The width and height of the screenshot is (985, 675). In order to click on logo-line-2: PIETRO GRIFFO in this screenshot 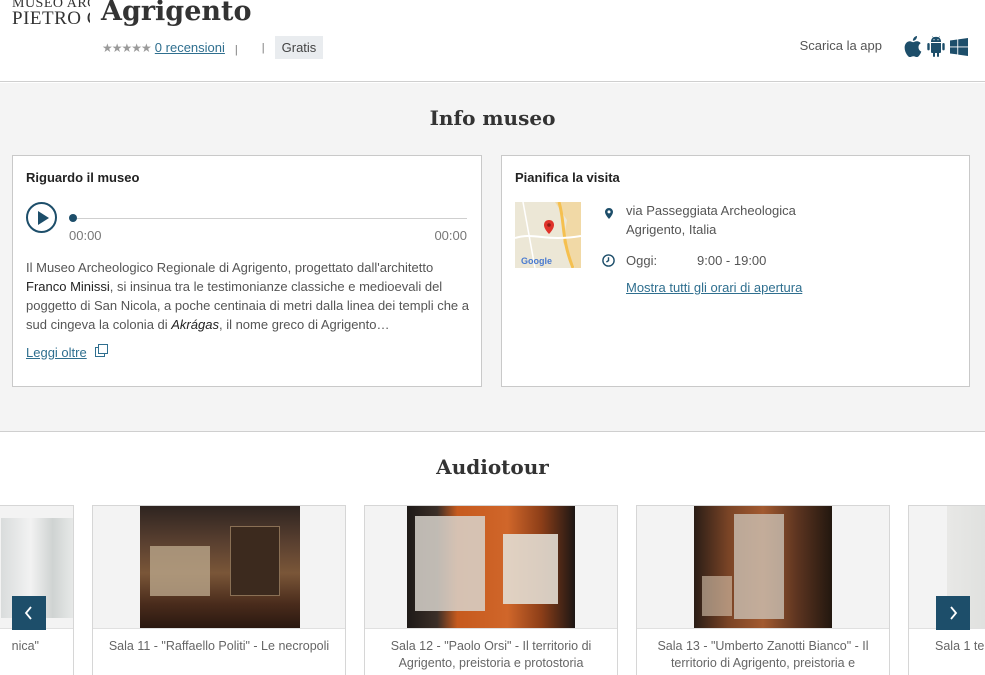, I will do `click(51, 18)`.